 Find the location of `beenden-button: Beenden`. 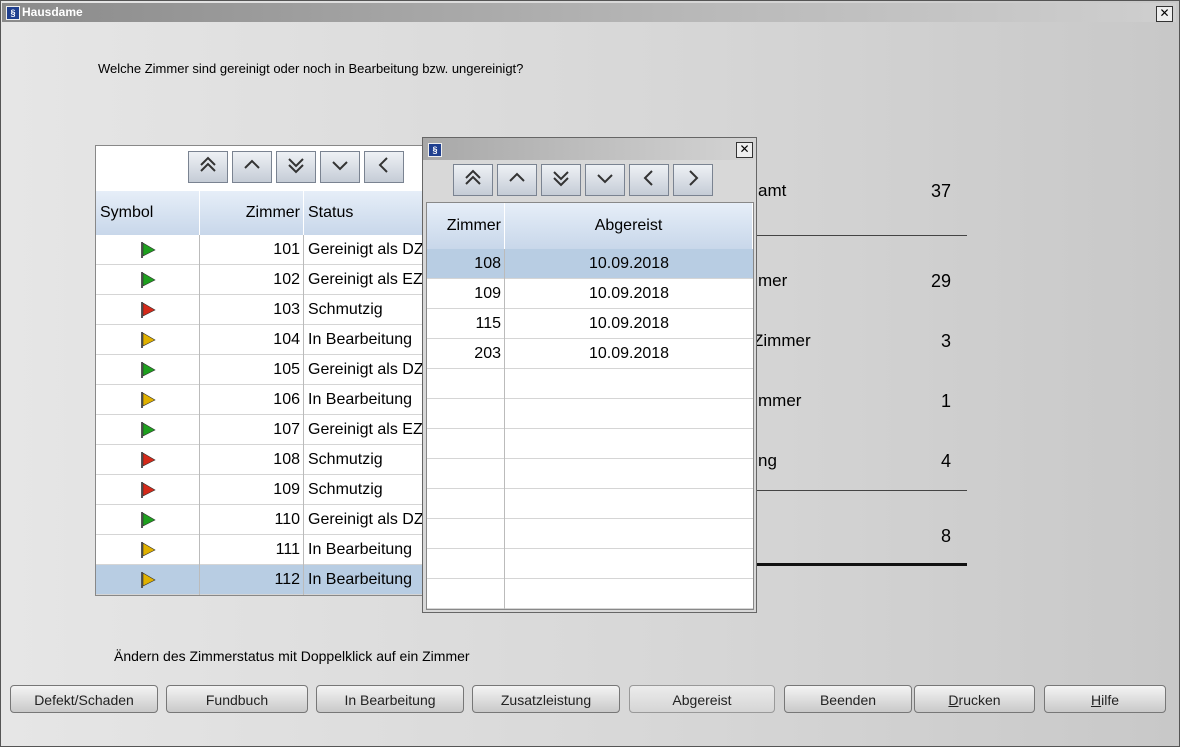

beenden-button: Beenden is located at coordinates (848, 699).